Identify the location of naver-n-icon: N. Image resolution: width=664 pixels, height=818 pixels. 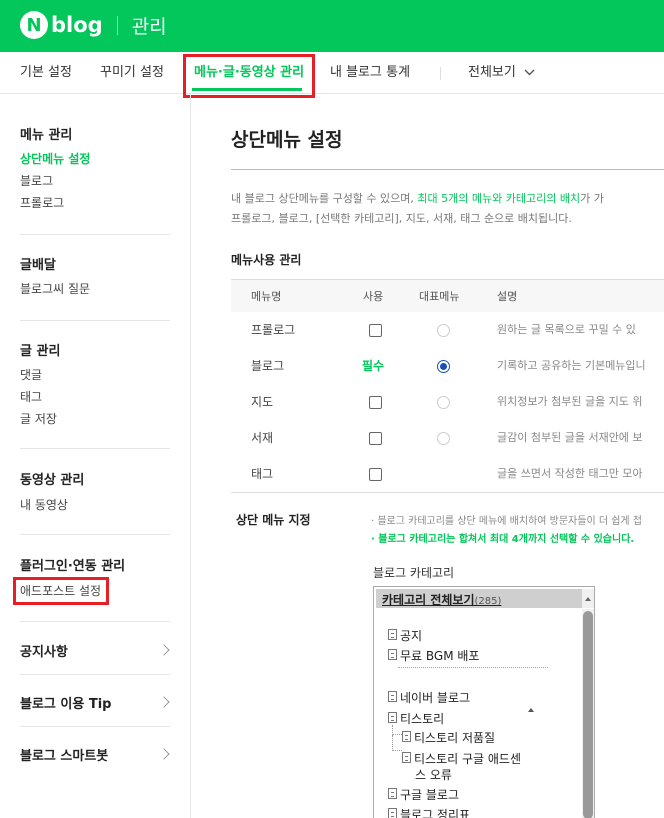
(34, 25).